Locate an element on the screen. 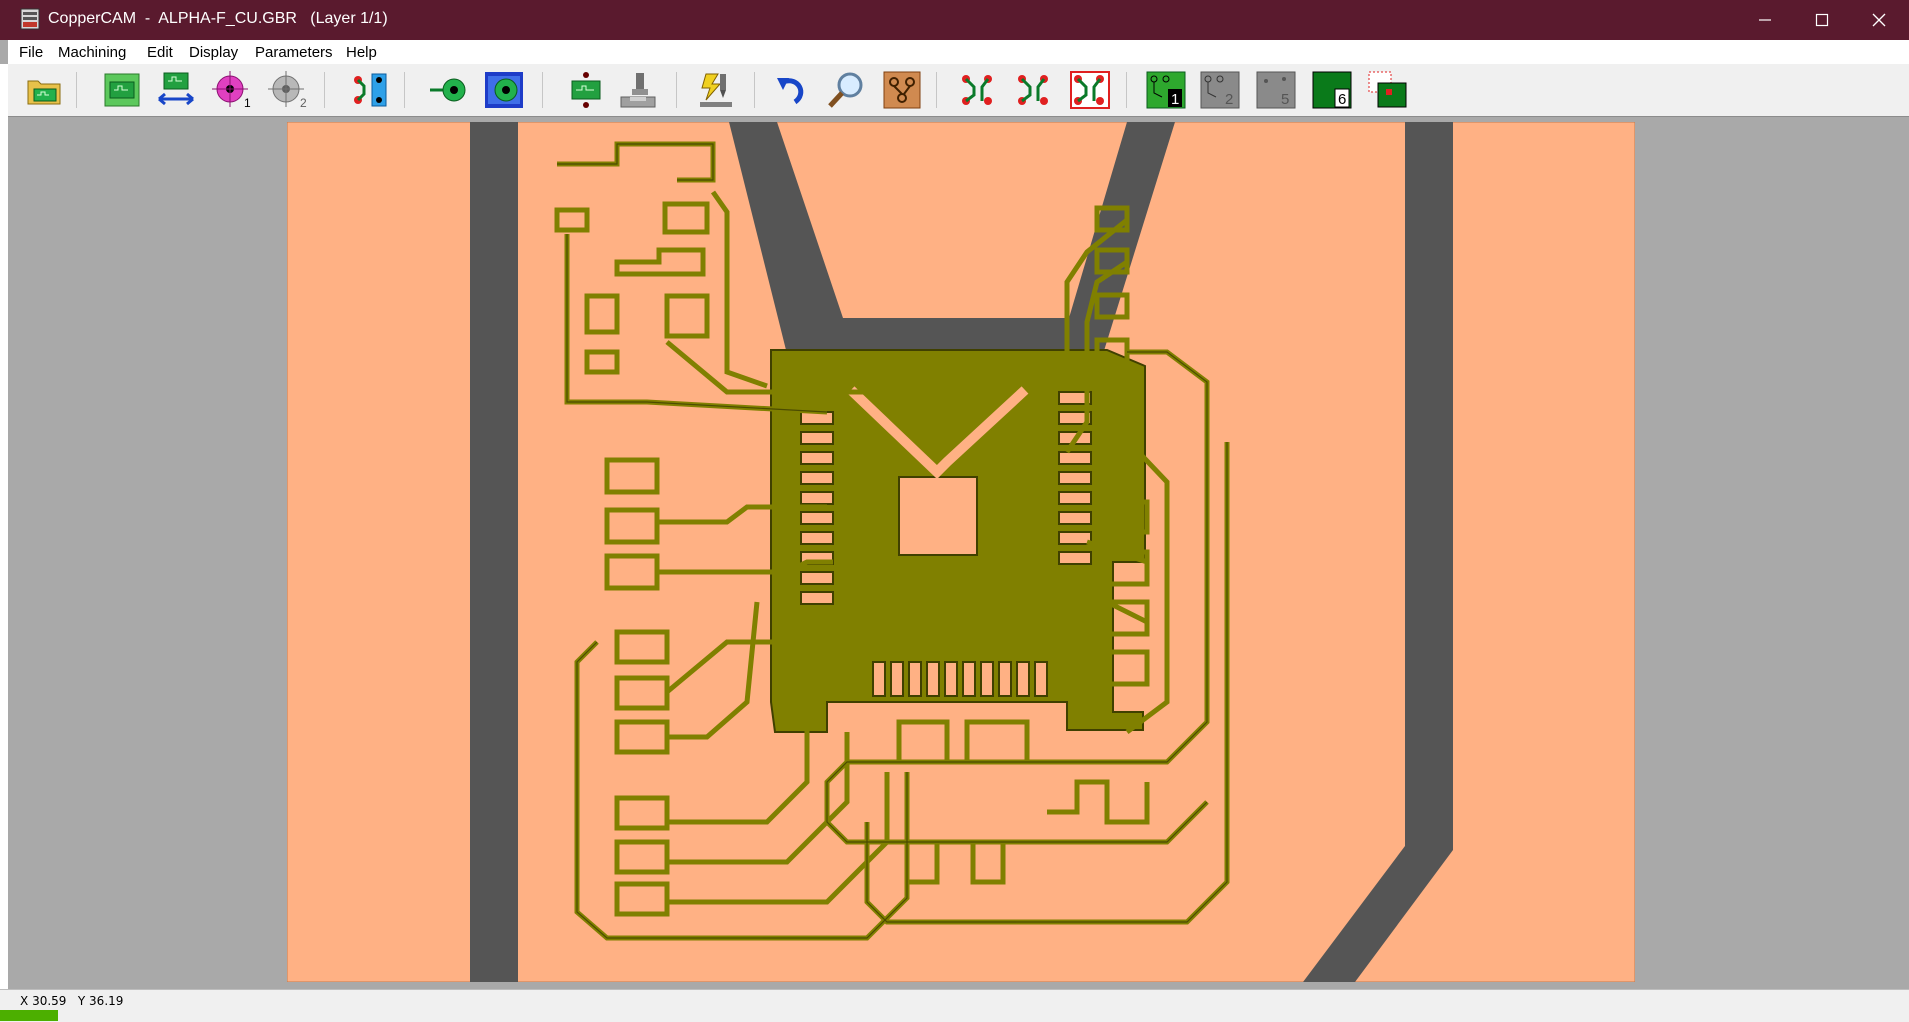  open-file-icon is located at coordinates (44, 92).